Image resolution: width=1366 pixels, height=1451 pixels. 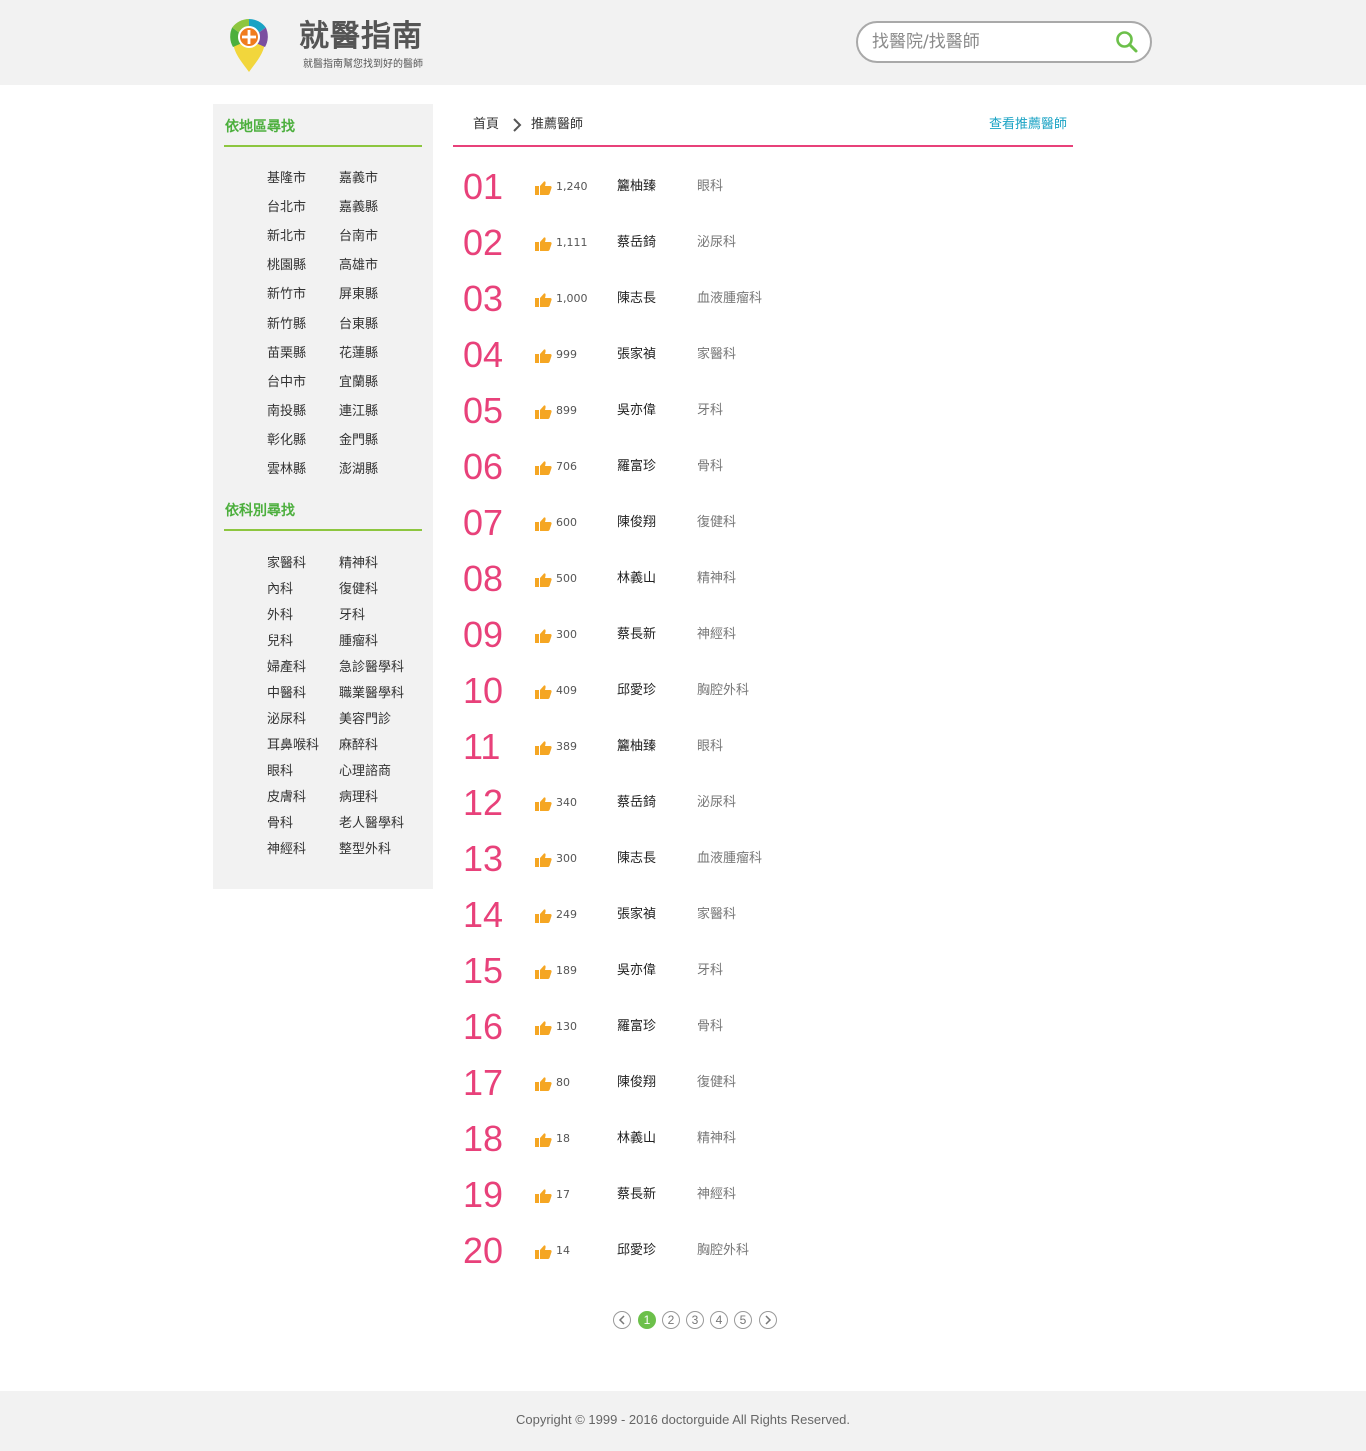 I want to click on department-link: 整型外科, so click(x=365, y=850).